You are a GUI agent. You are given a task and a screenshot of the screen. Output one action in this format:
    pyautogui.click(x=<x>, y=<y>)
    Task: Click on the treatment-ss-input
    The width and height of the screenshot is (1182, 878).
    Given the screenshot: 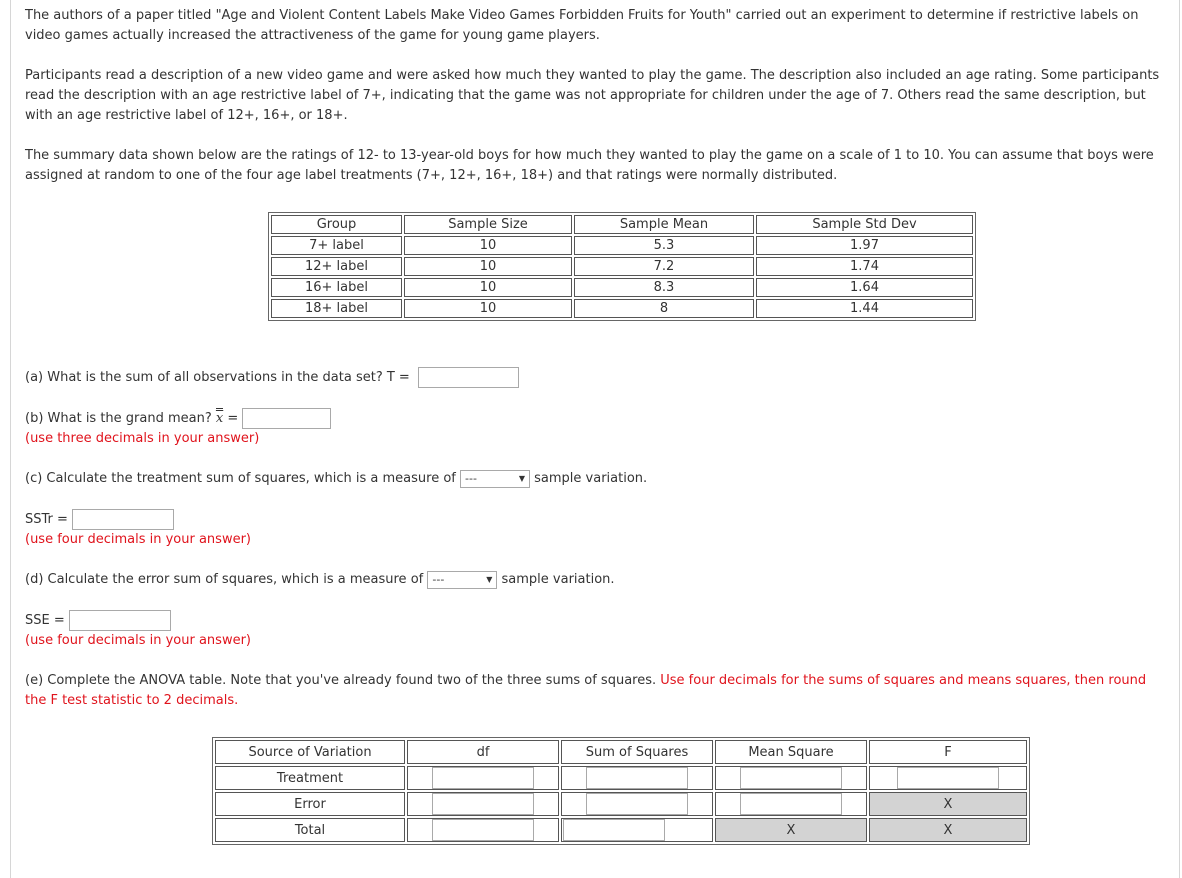 What is the action you would take?
    pyautogui.click(x=637, y=778)
    